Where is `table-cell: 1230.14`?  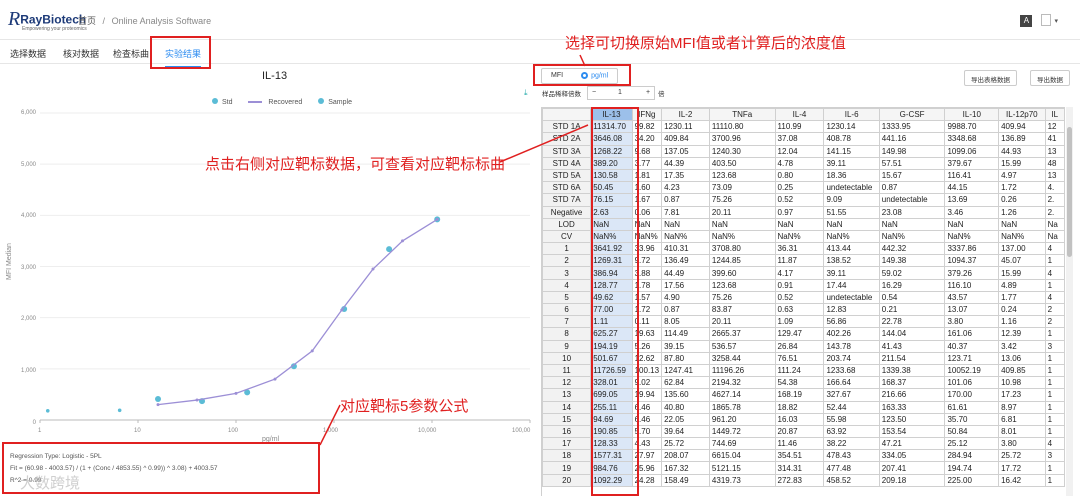 table-cell: 1230.14 is located at coordinates (851, 127).